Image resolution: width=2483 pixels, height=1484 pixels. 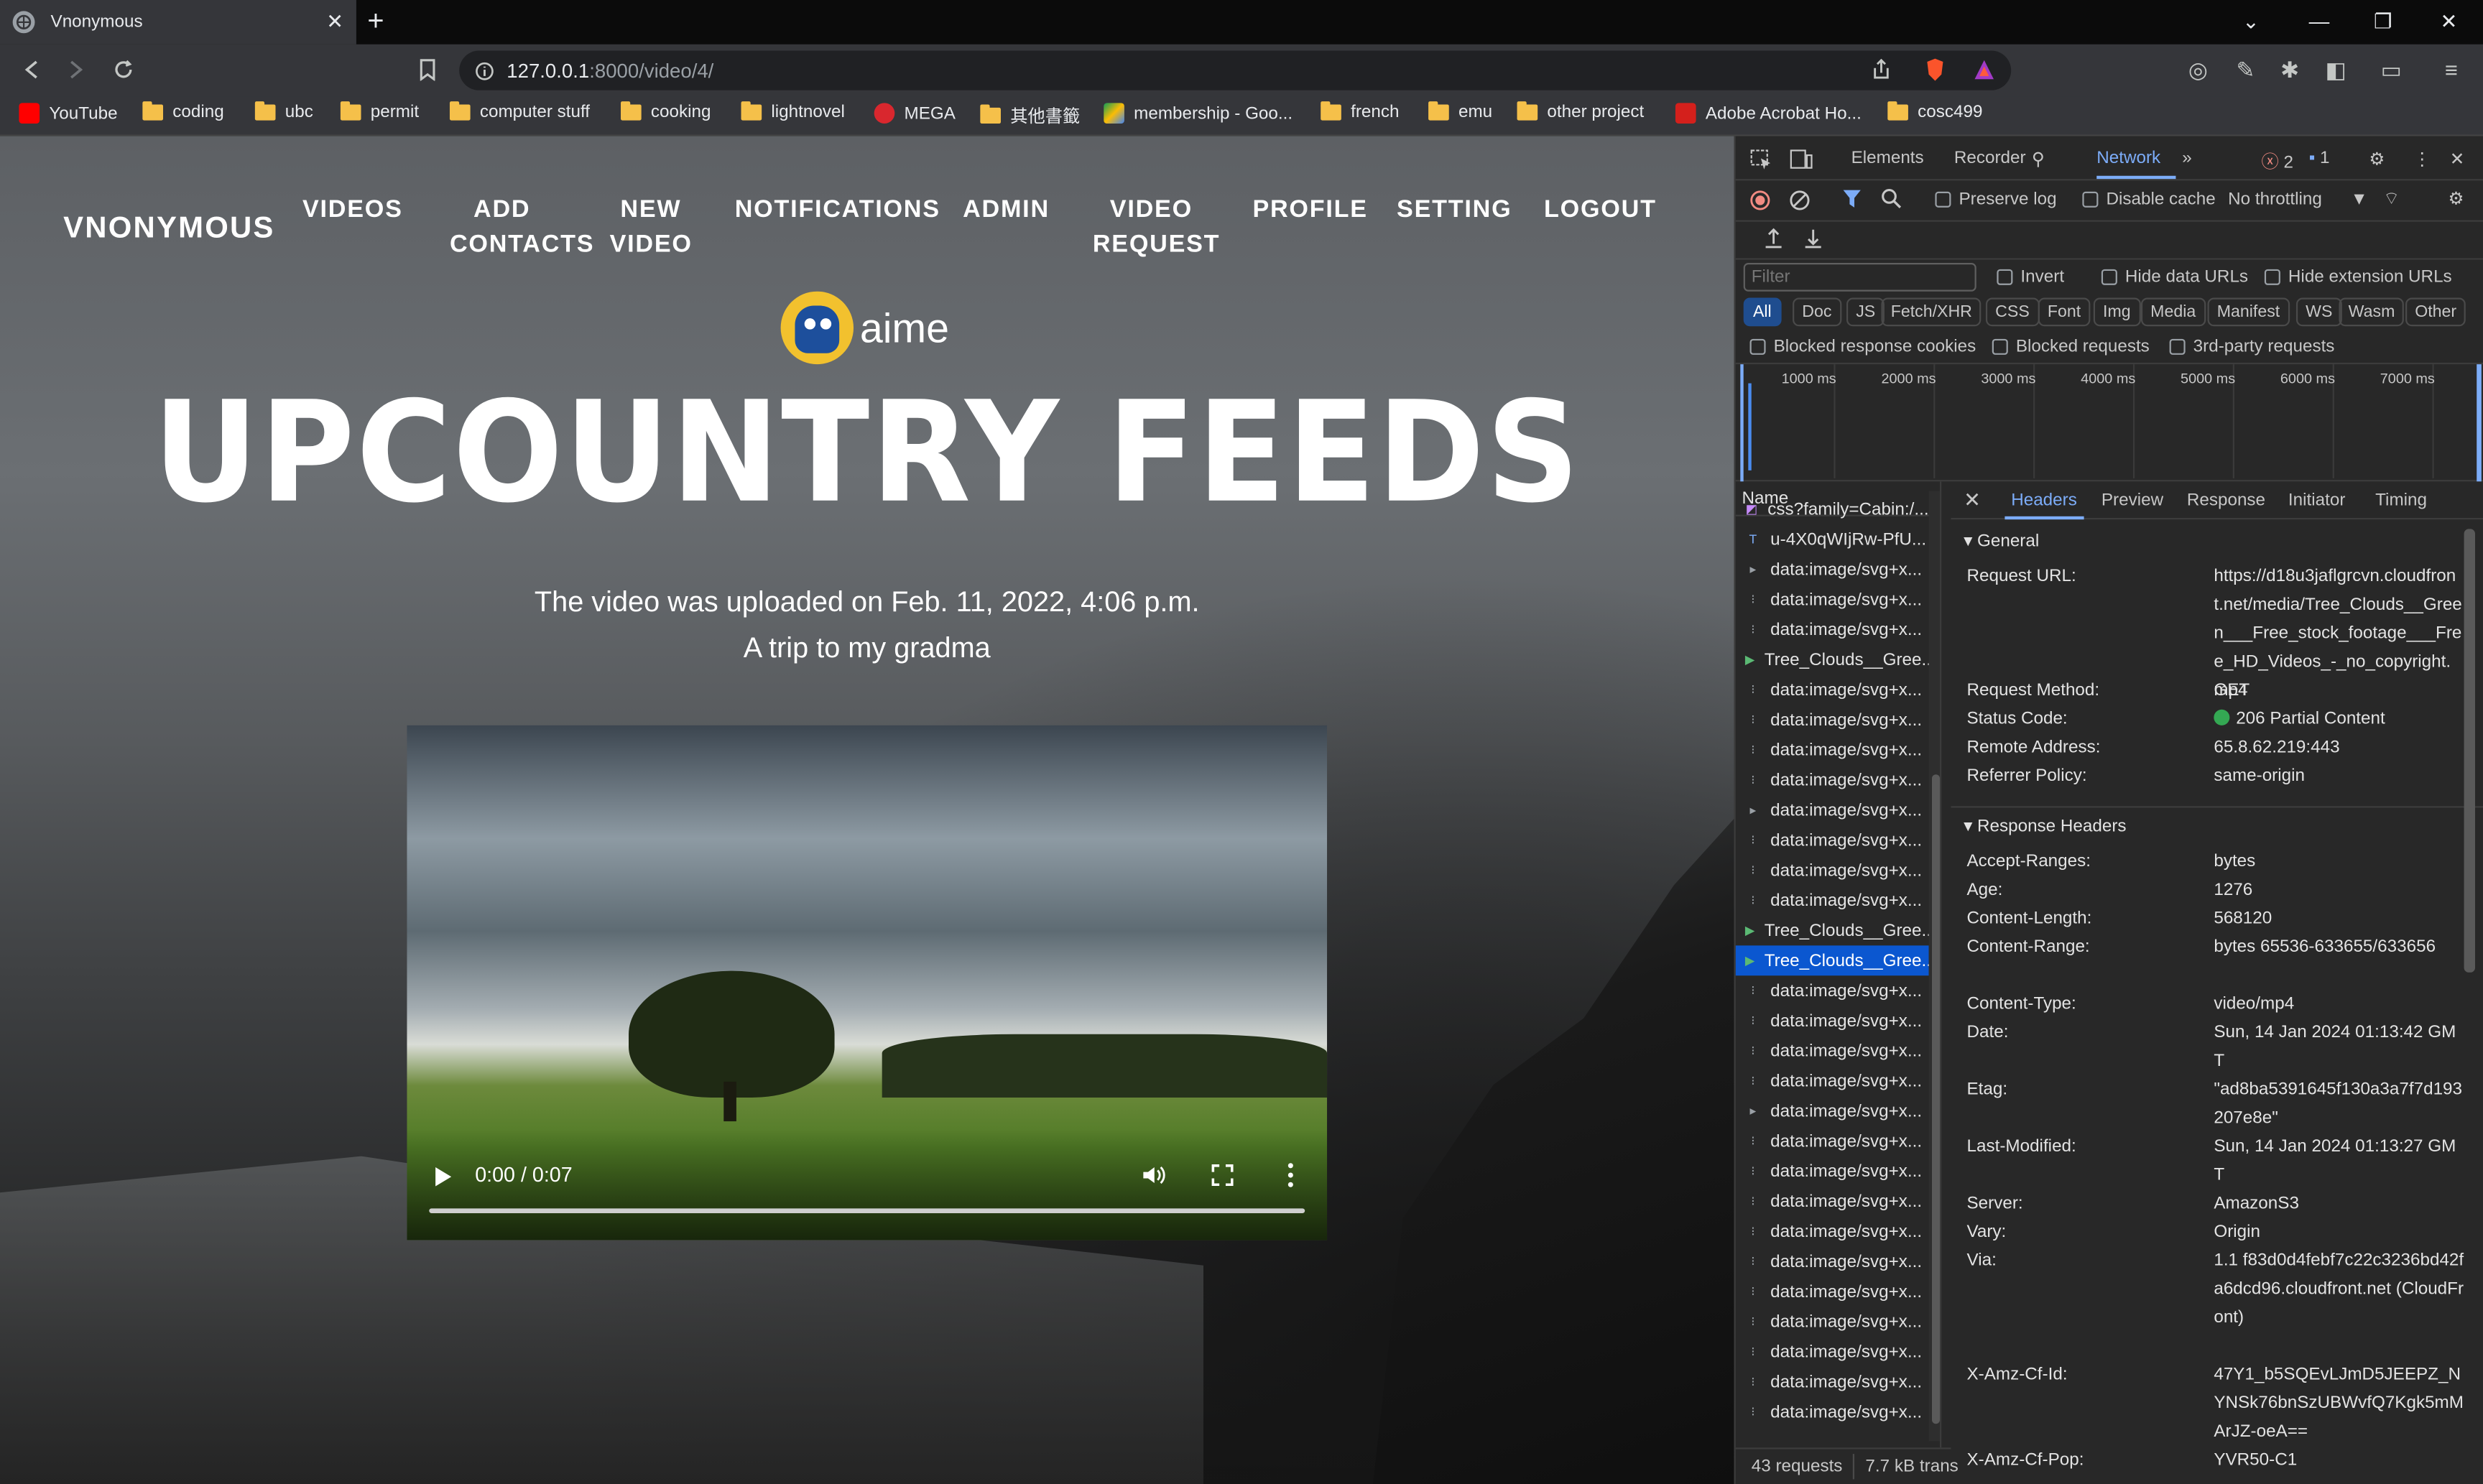 I want to click on search-icon, so click(x=1891, y=198).